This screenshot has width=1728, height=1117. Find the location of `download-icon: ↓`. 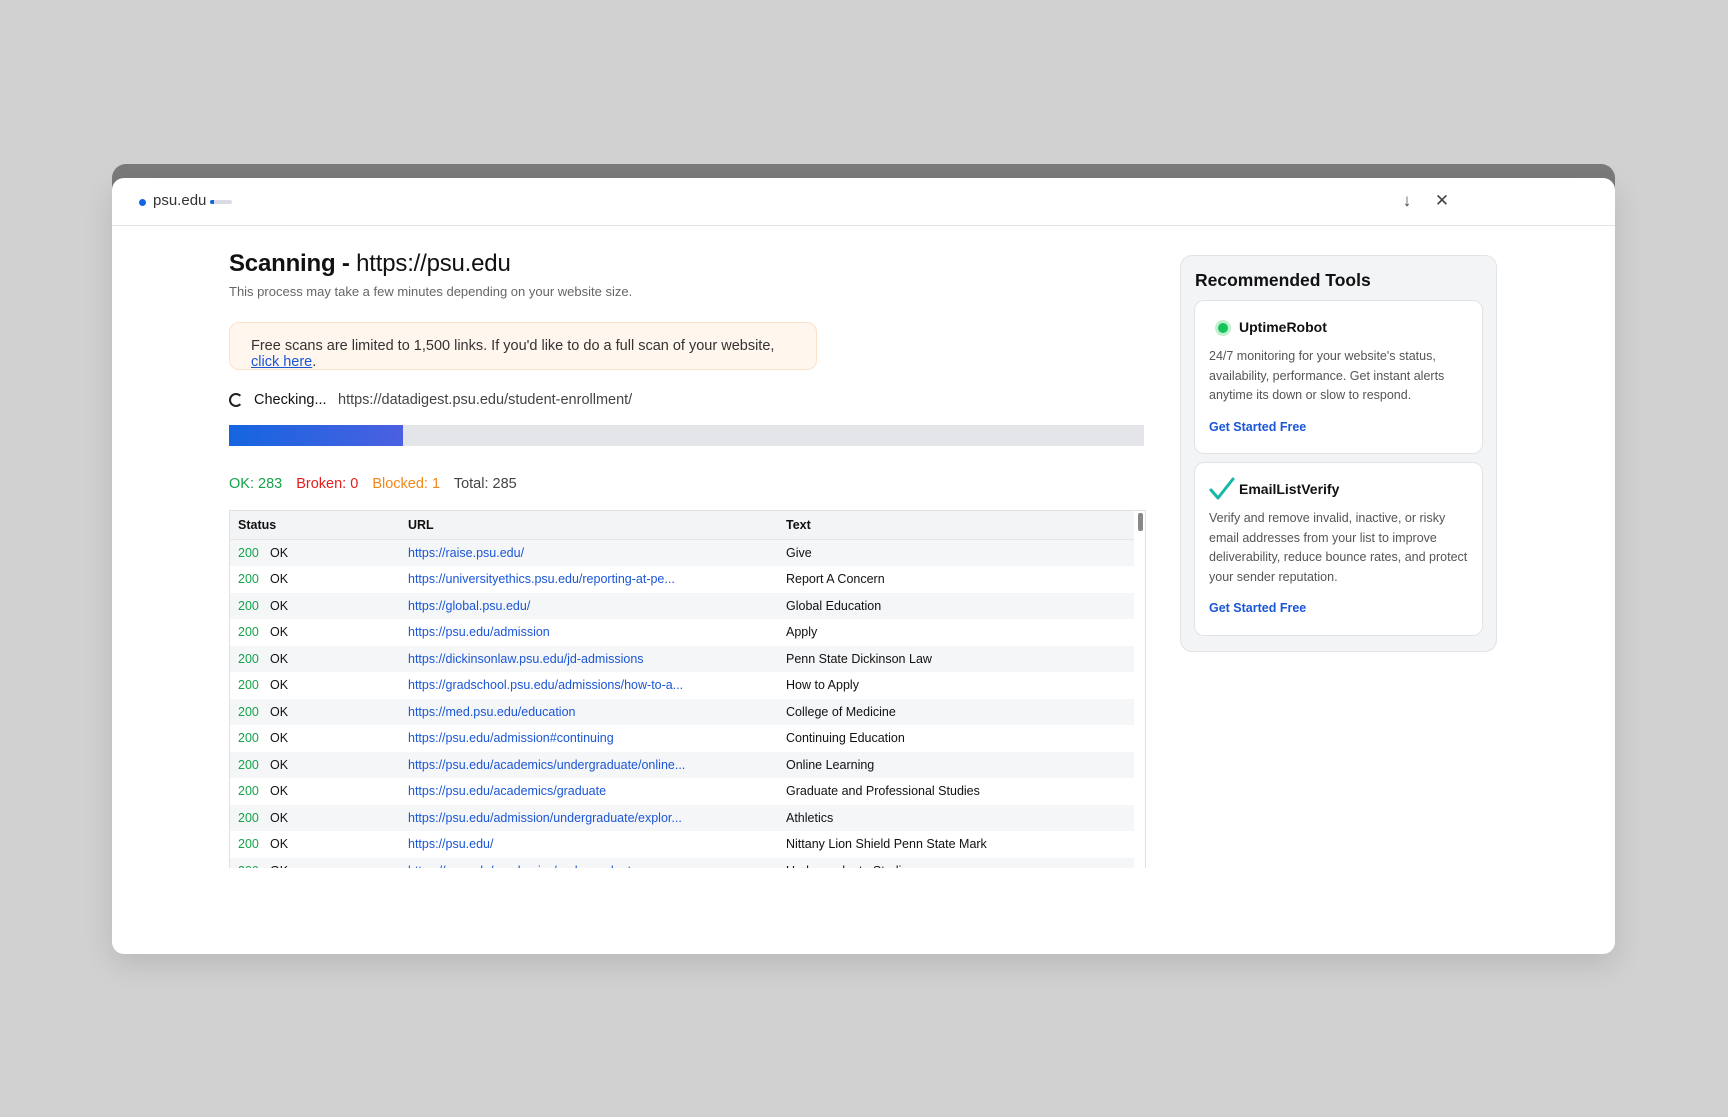

download-icon: ↓ is located at coordinates (1407, 201).